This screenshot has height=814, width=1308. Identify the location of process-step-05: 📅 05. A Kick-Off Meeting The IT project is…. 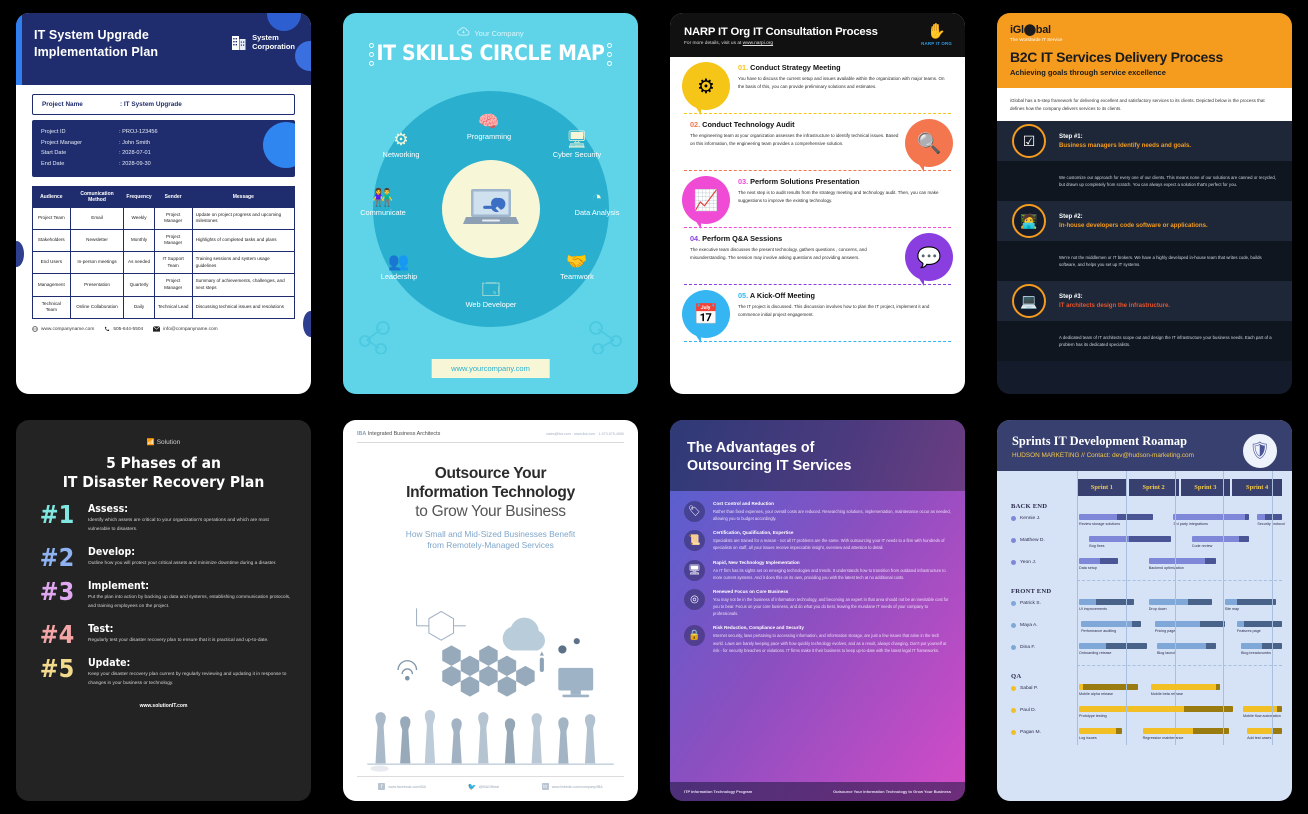
(817, 314).